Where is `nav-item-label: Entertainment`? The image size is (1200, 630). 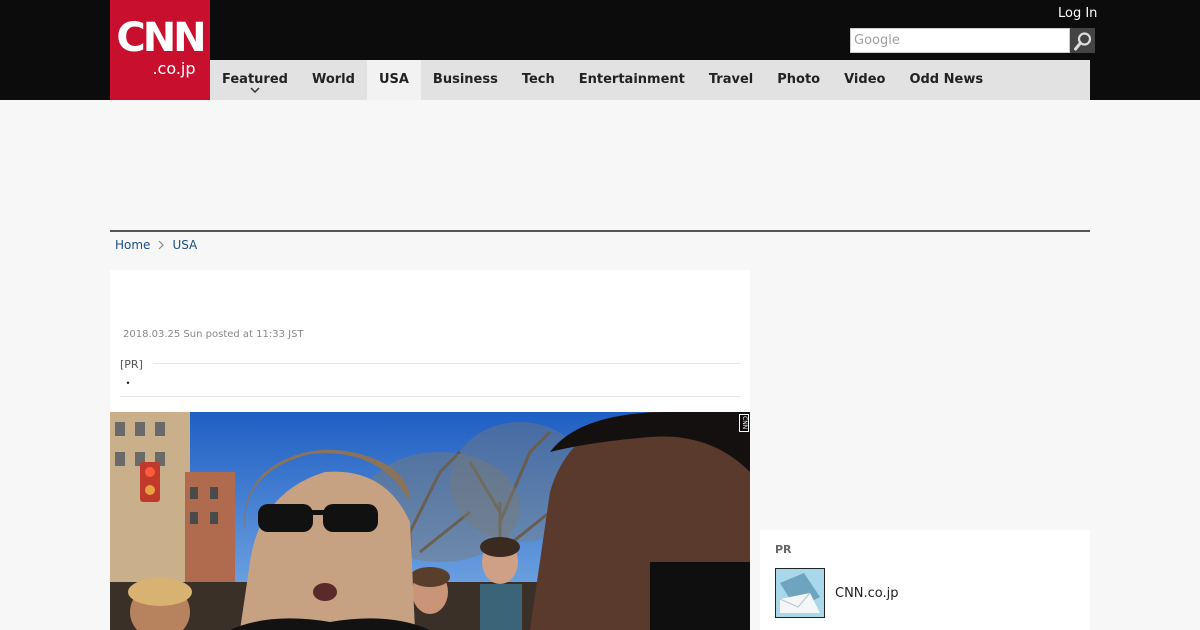
nav-item-label: Entertainment is located at coordinates (631, 79).